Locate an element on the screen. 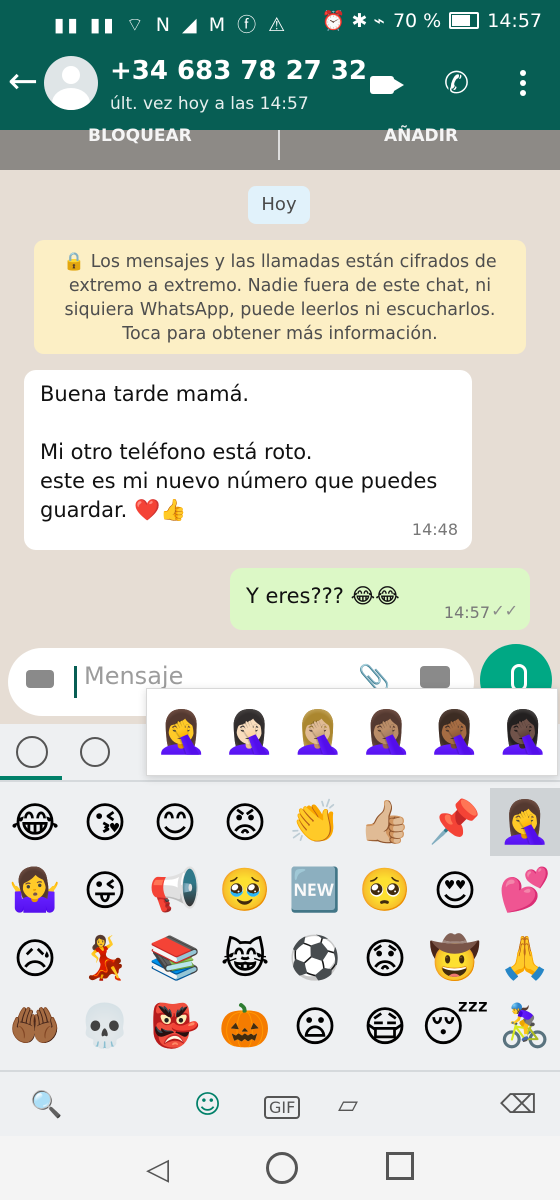  emoji-key: 🆕 is located at coordinates (315, 890).